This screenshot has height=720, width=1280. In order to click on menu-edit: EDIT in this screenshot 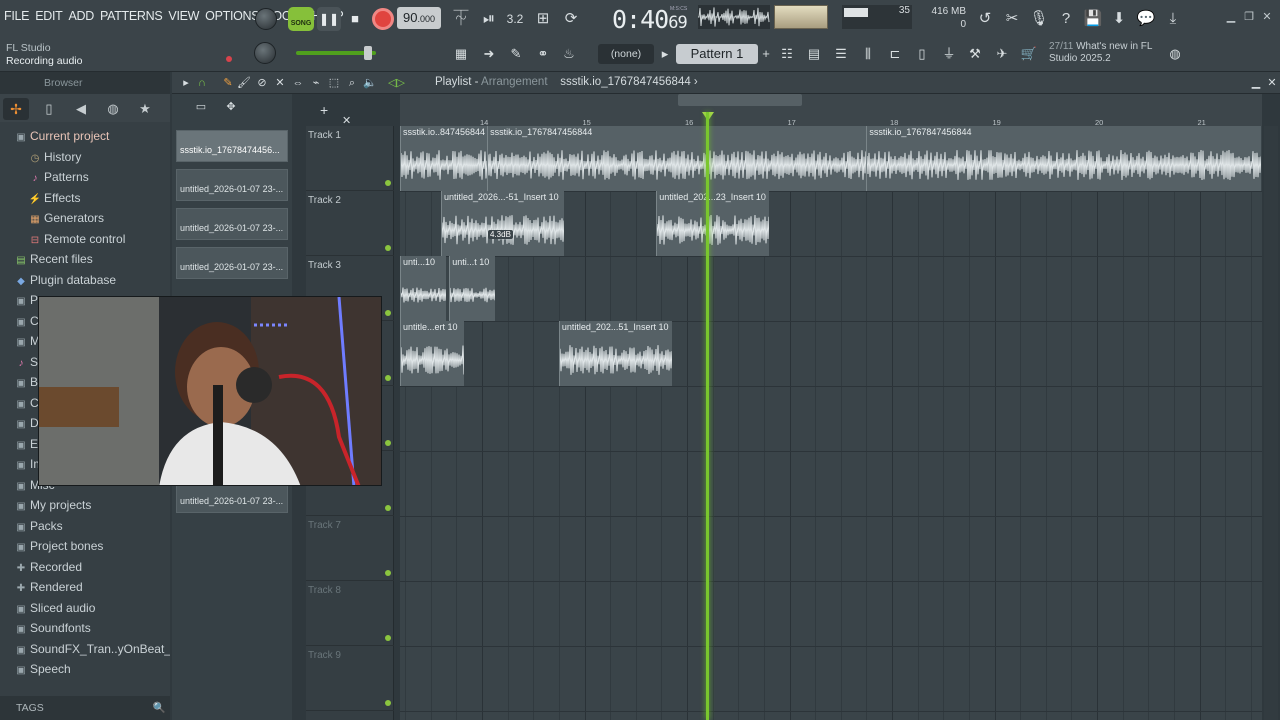, I will do `click(49, 16)`.